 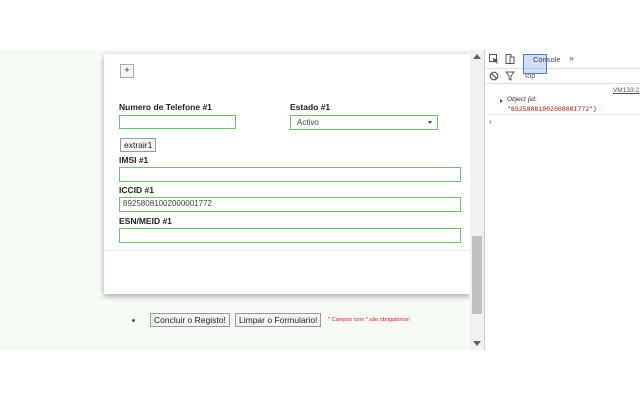 What do you see at coordinates (501, 101) in the screenshot?
I see `expand-triangle-icon` at bounding box center [501, 101].